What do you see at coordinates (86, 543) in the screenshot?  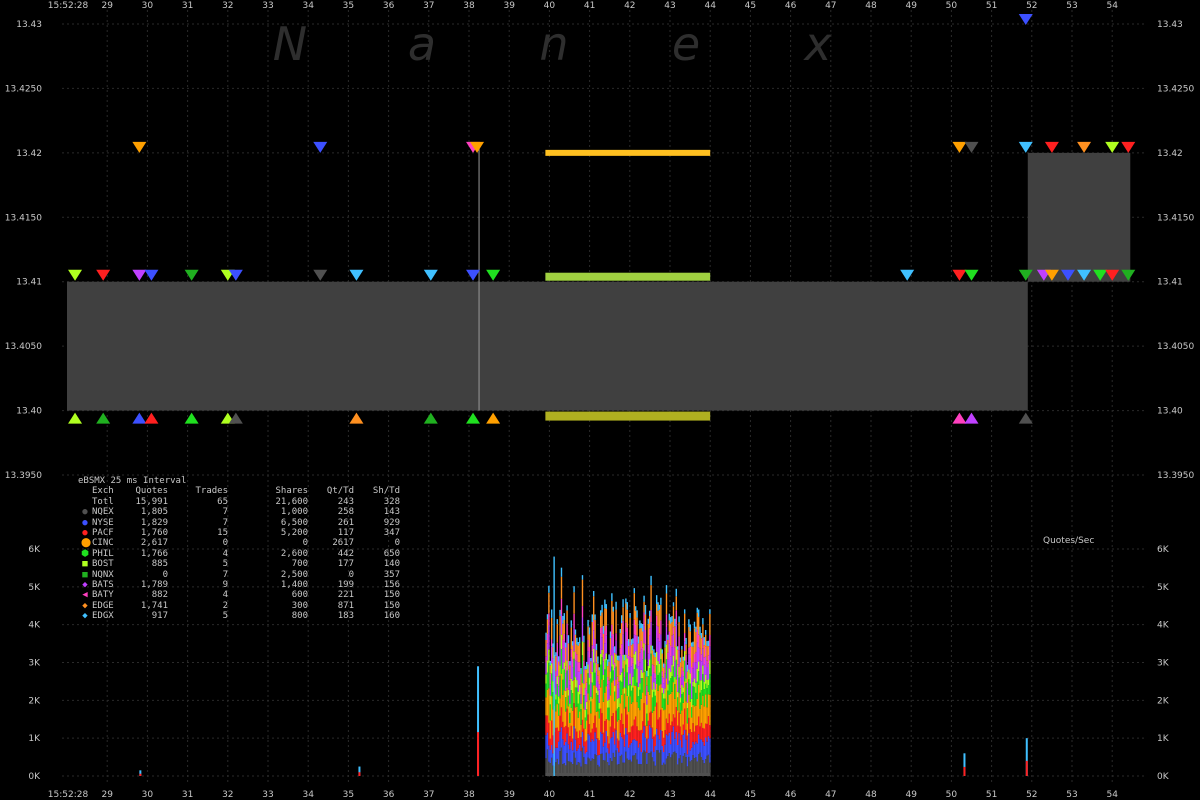 I see `exchange-marker-glyph: ⬤` at bounding box center [86, 543].